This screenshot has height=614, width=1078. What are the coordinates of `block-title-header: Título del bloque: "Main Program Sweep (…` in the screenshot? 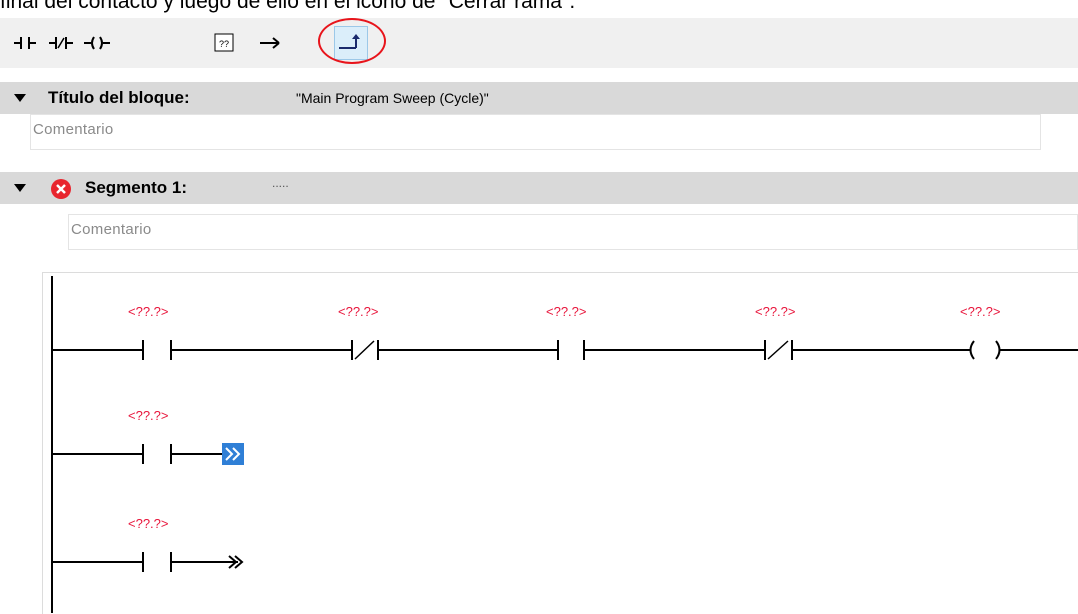 It's located at (539, 98).